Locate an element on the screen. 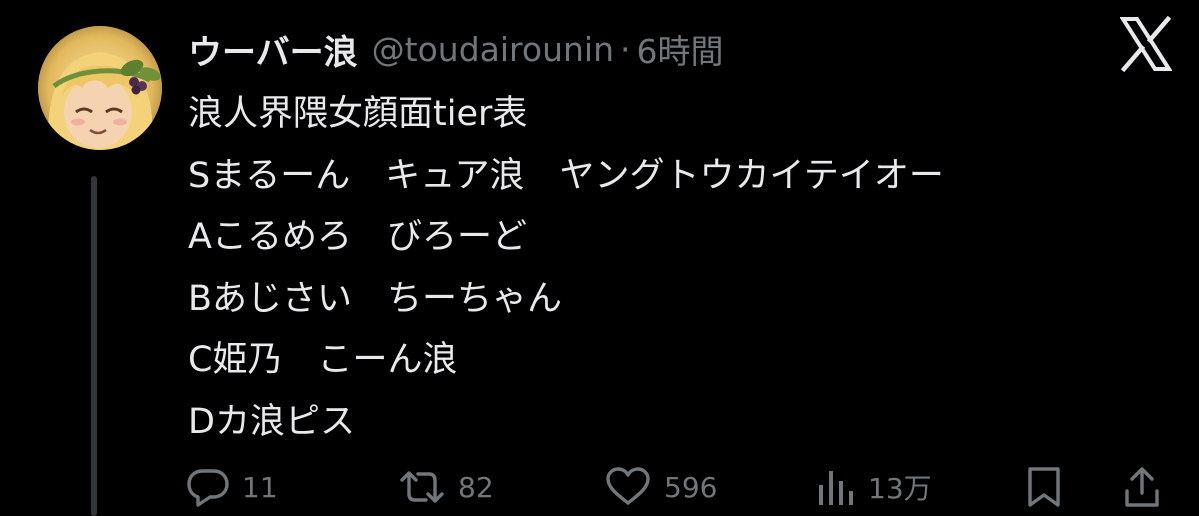  anime-character-avatar-image is located at coordinates (100, 88).